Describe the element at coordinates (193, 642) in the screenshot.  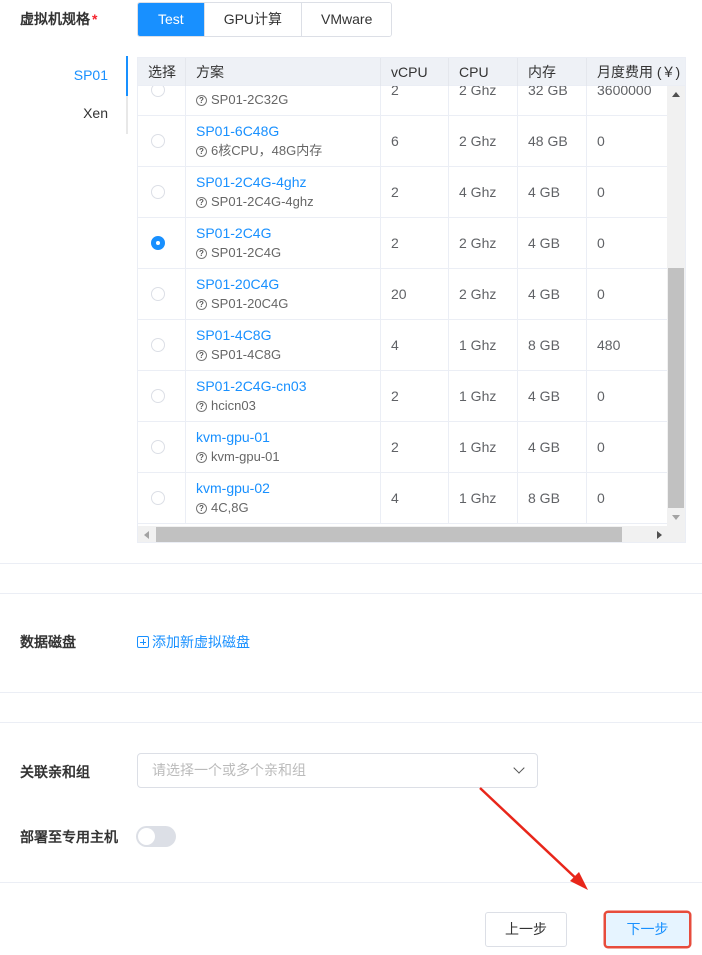
I see `add-disk-button: 添加新虚拟磁盘` at that location.